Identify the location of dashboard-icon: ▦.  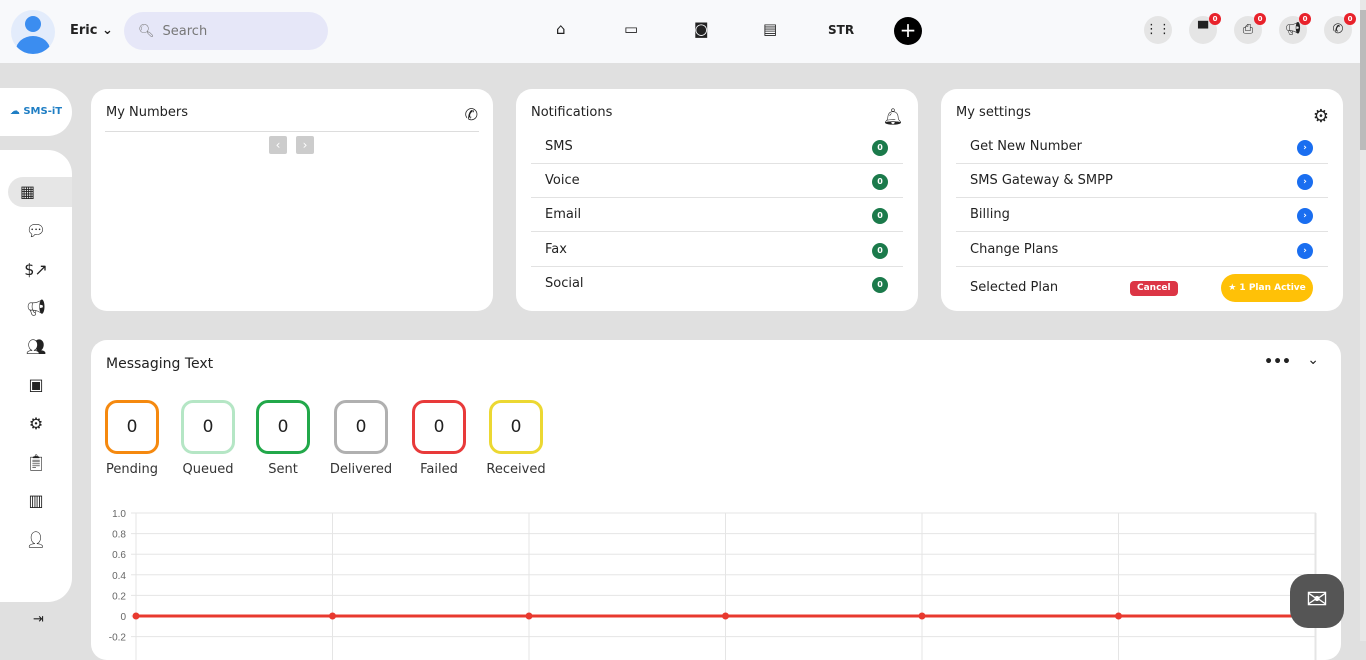
(40, 192).